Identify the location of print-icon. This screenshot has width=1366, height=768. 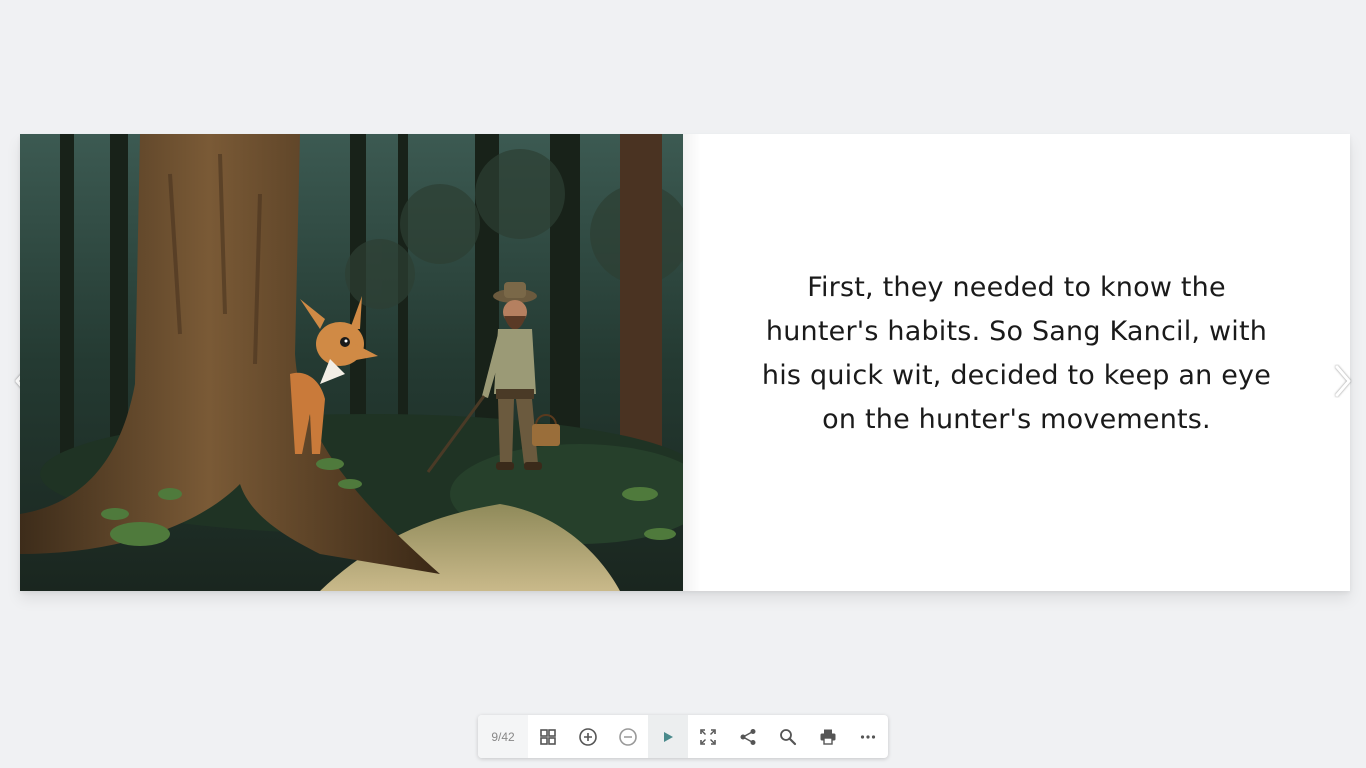
(828, 737).